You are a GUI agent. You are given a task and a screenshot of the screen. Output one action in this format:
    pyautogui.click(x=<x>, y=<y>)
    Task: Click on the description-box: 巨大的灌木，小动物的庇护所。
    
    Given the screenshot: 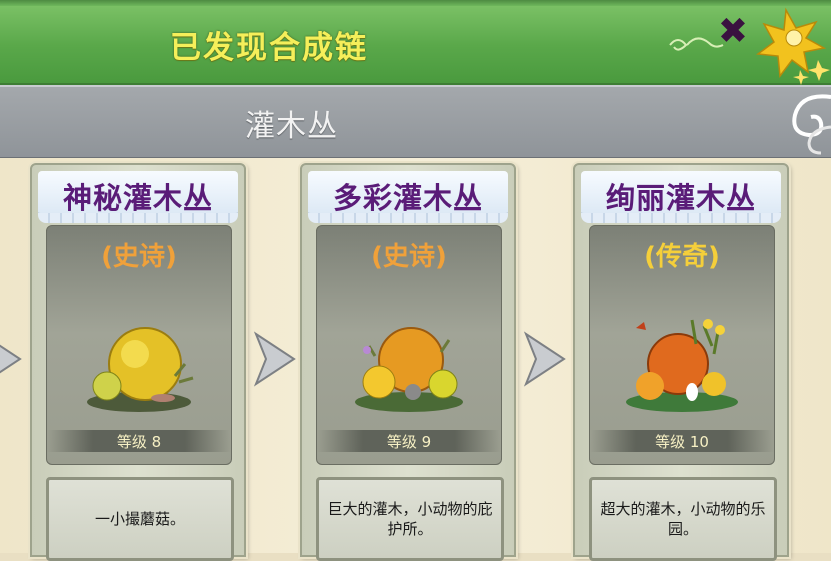 What is the action you would take?
    pyautogui.click(x=410, y=519)
    